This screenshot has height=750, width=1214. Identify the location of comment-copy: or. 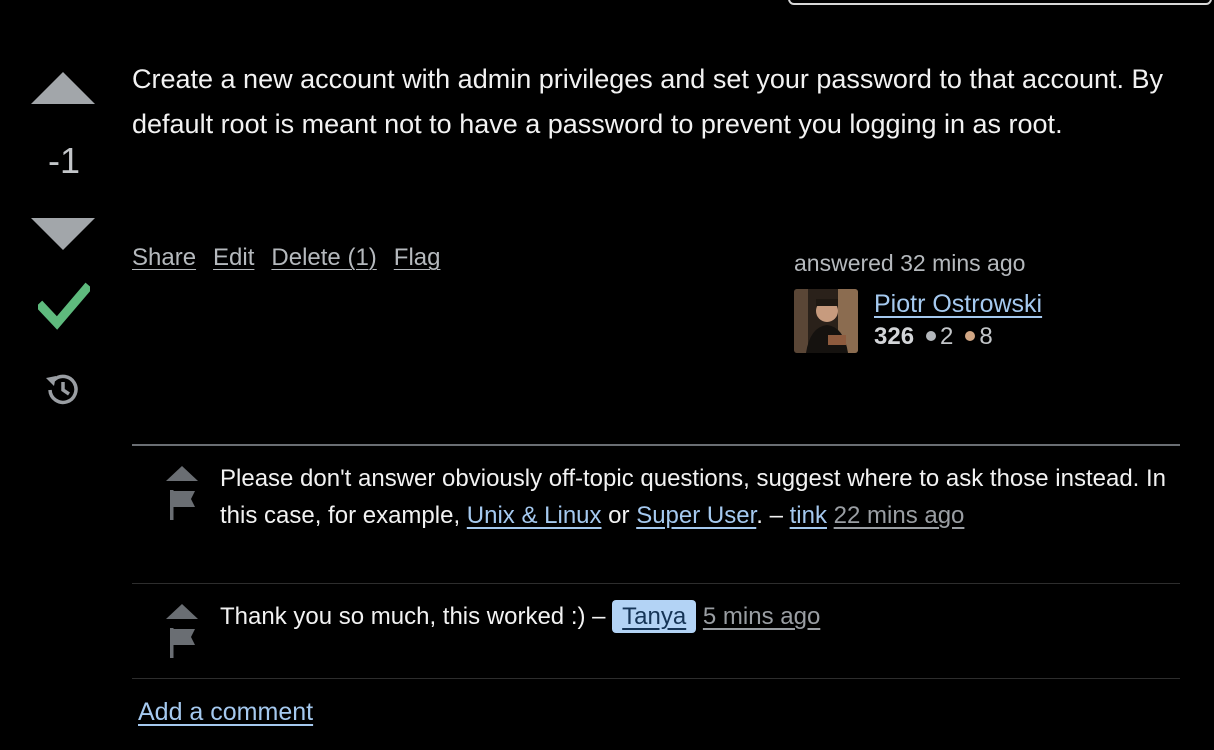
(619, 515).